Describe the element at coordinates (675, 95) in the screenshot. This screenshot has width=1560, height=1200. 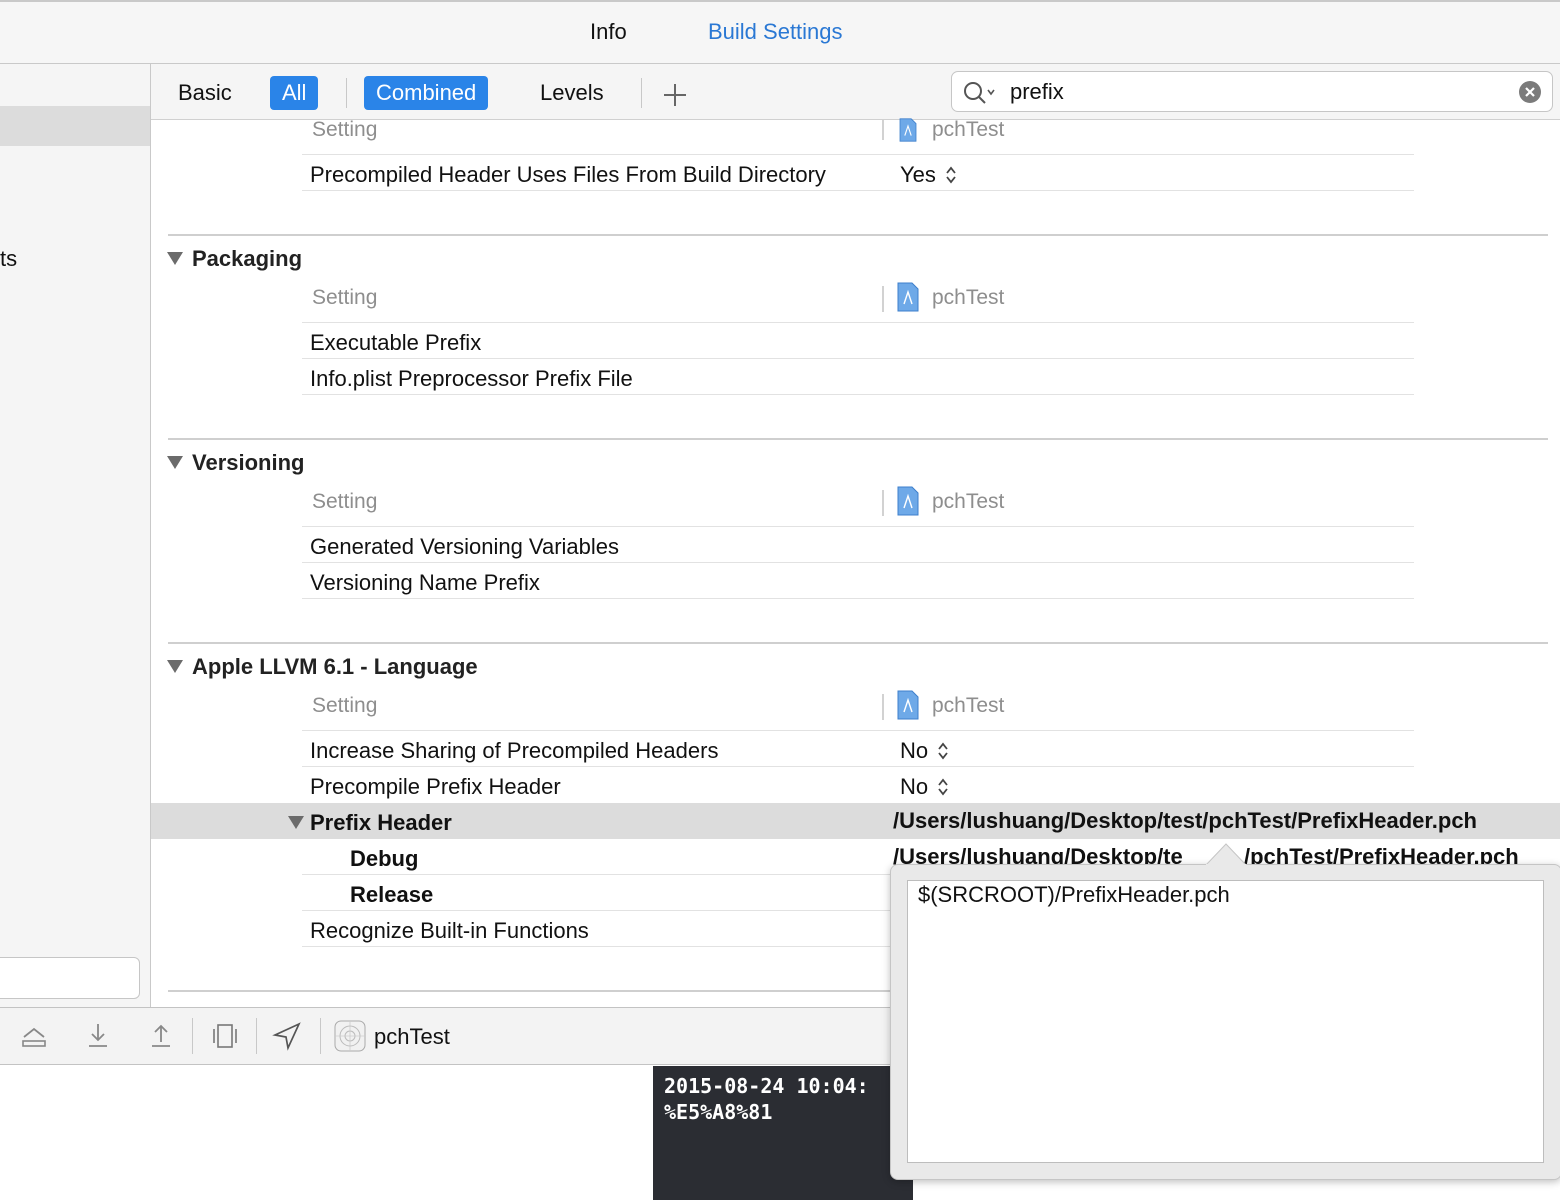
I see `add-icon` at that location.